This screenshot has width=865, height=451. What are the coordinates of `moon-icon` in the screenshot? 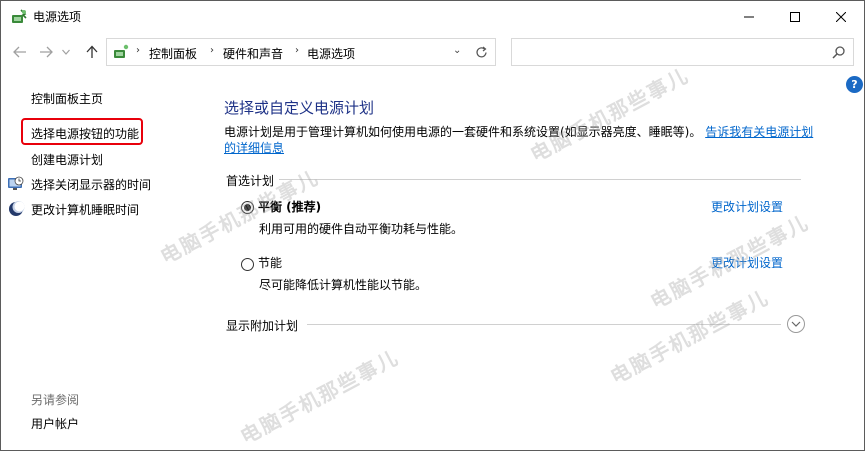 It's located at (17, 208).